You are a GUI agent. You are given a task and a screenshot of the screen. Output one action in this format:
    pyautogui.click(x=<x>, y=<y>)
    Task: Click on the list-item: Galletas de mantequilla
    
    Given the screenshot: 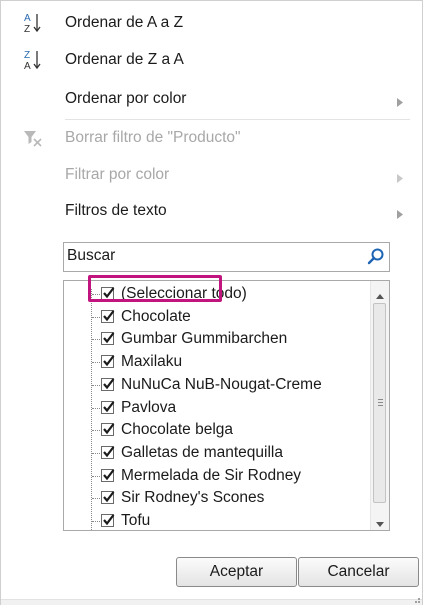 What is the action you would take?
    pyautogui.click(x=214, y=453)
    